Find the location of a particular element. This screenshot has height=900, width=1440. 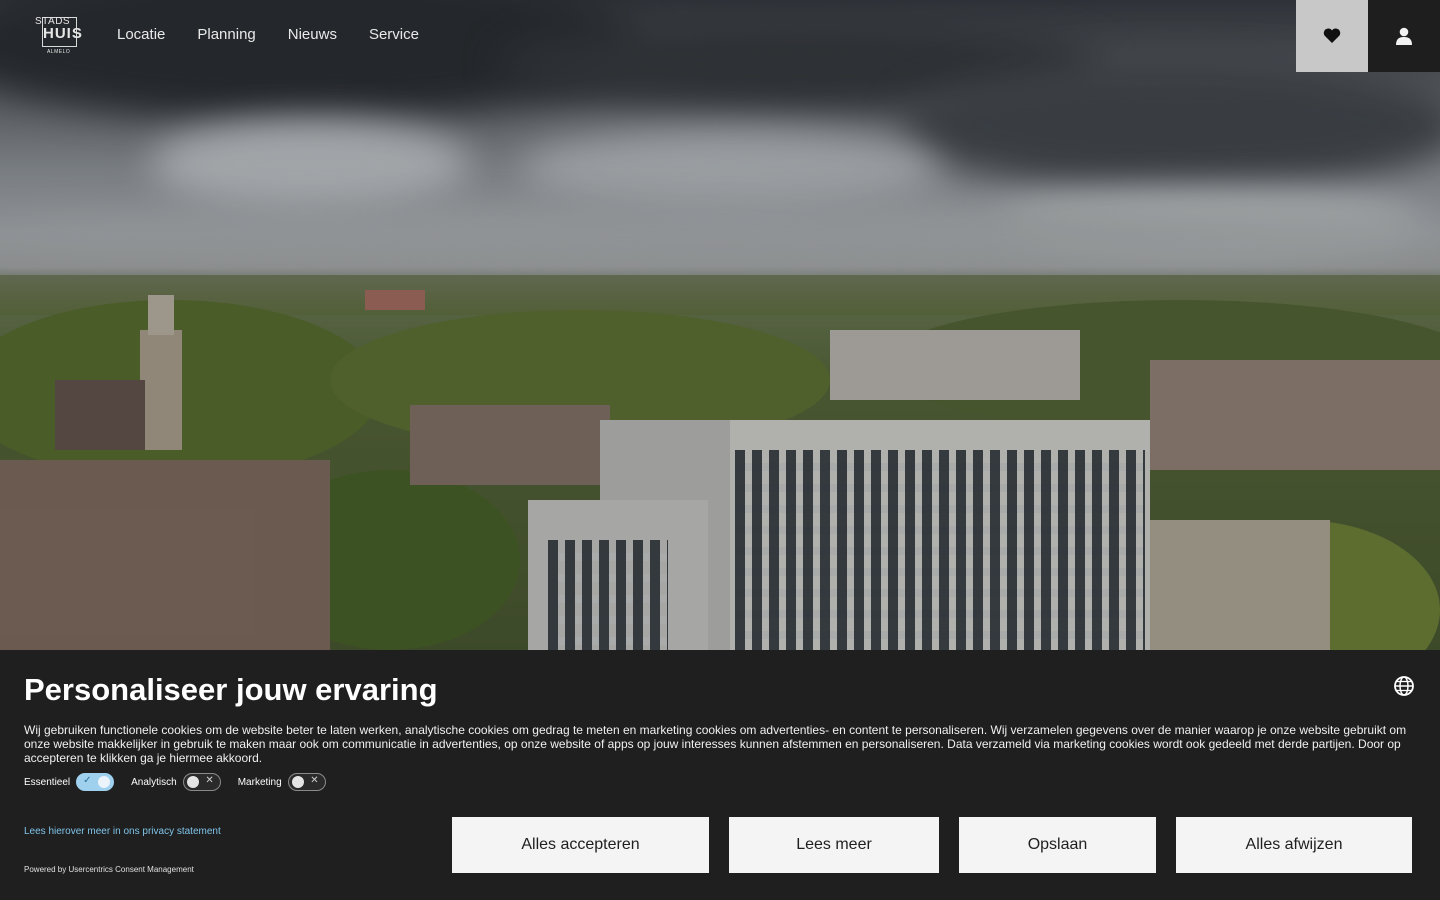

site-logo: STADS HUIS ALMELO is located at coordinates (58, 36).